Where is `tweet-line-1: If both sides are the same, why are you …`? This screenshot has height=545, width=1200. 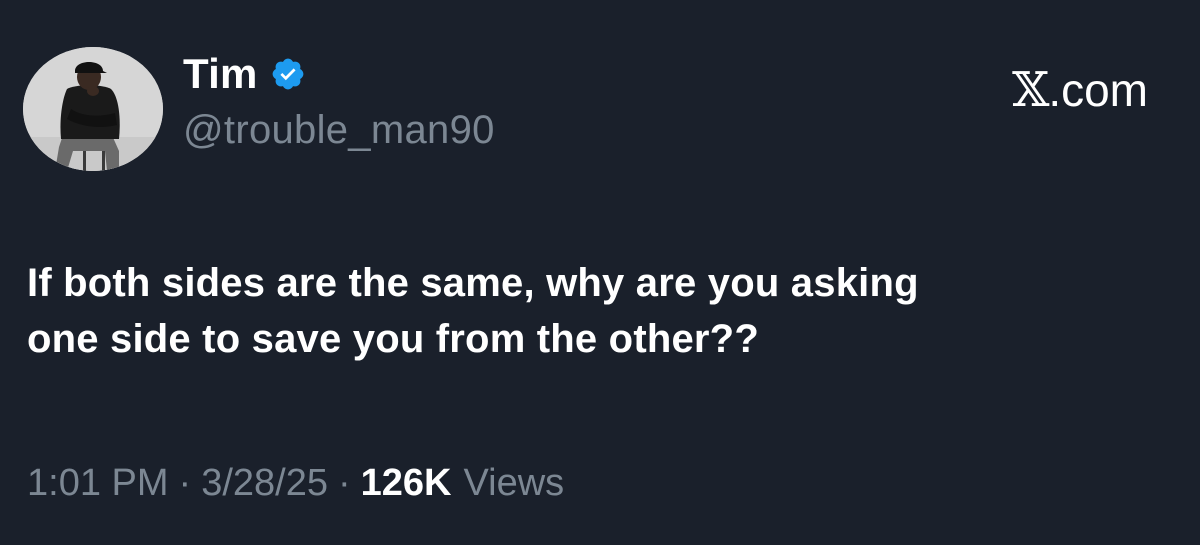 tweet-line-1: If both sides are the same, why are you … is located at coordinates (473, 283).